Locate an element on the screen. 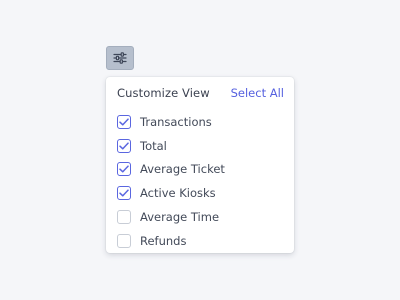  sliders-icon is located at coordinates (120, 58).